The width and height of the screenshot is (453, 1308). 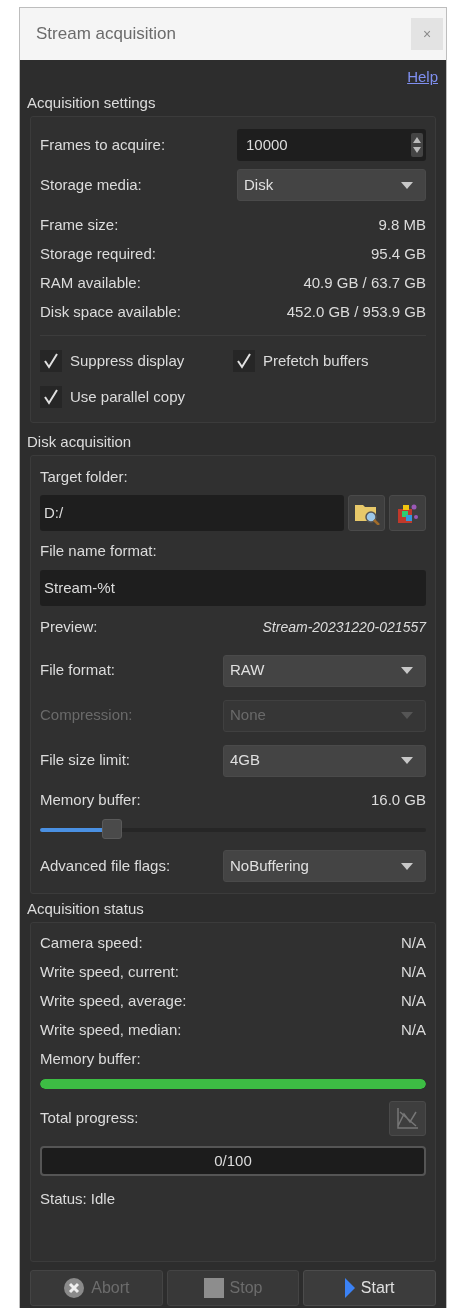 What do you see at coordinates (78, 1198) in the screenshot?
I see `status-text: Status: Idle` at bounding box center [78, 1198].